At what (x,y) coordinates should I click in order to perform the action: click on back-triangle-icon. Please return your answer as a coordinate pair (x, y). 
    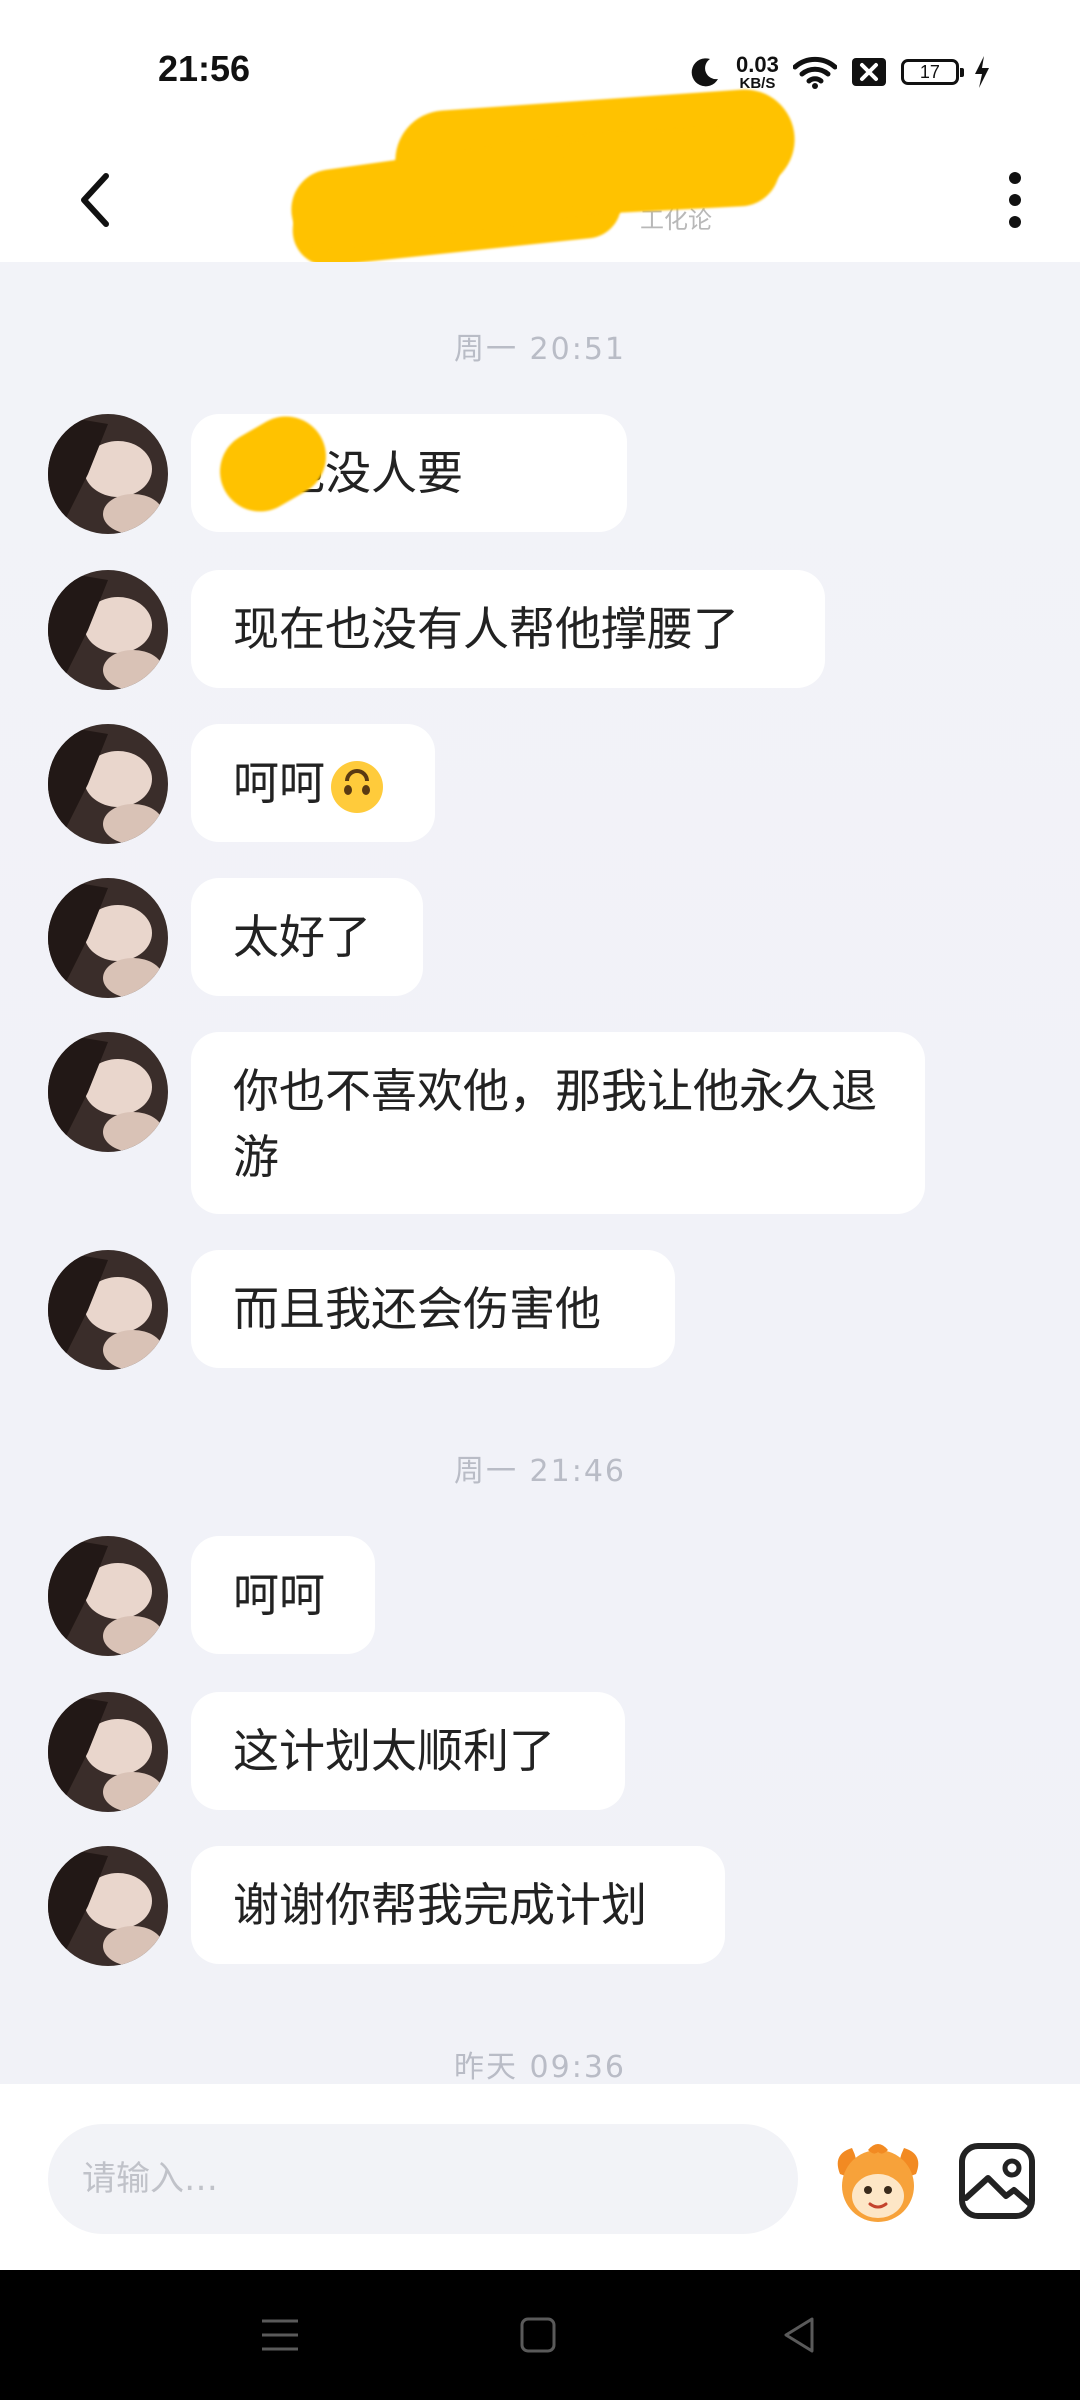
    Looking at the image, I should click on (799, 2335).